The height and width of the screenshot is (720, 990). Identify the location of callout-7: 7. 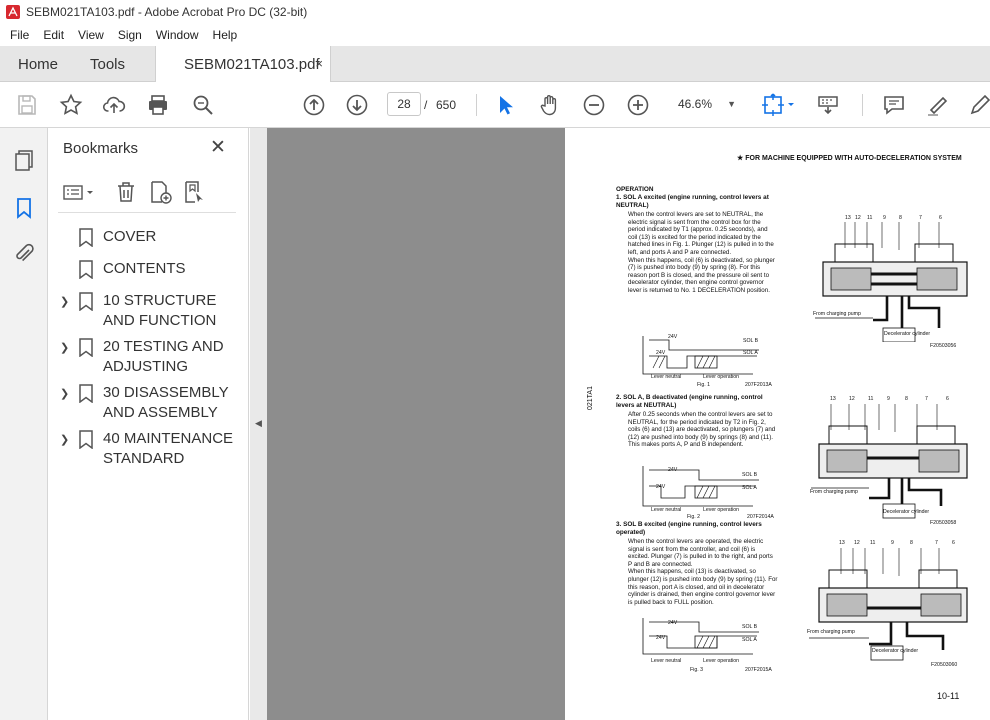
(920, 218).